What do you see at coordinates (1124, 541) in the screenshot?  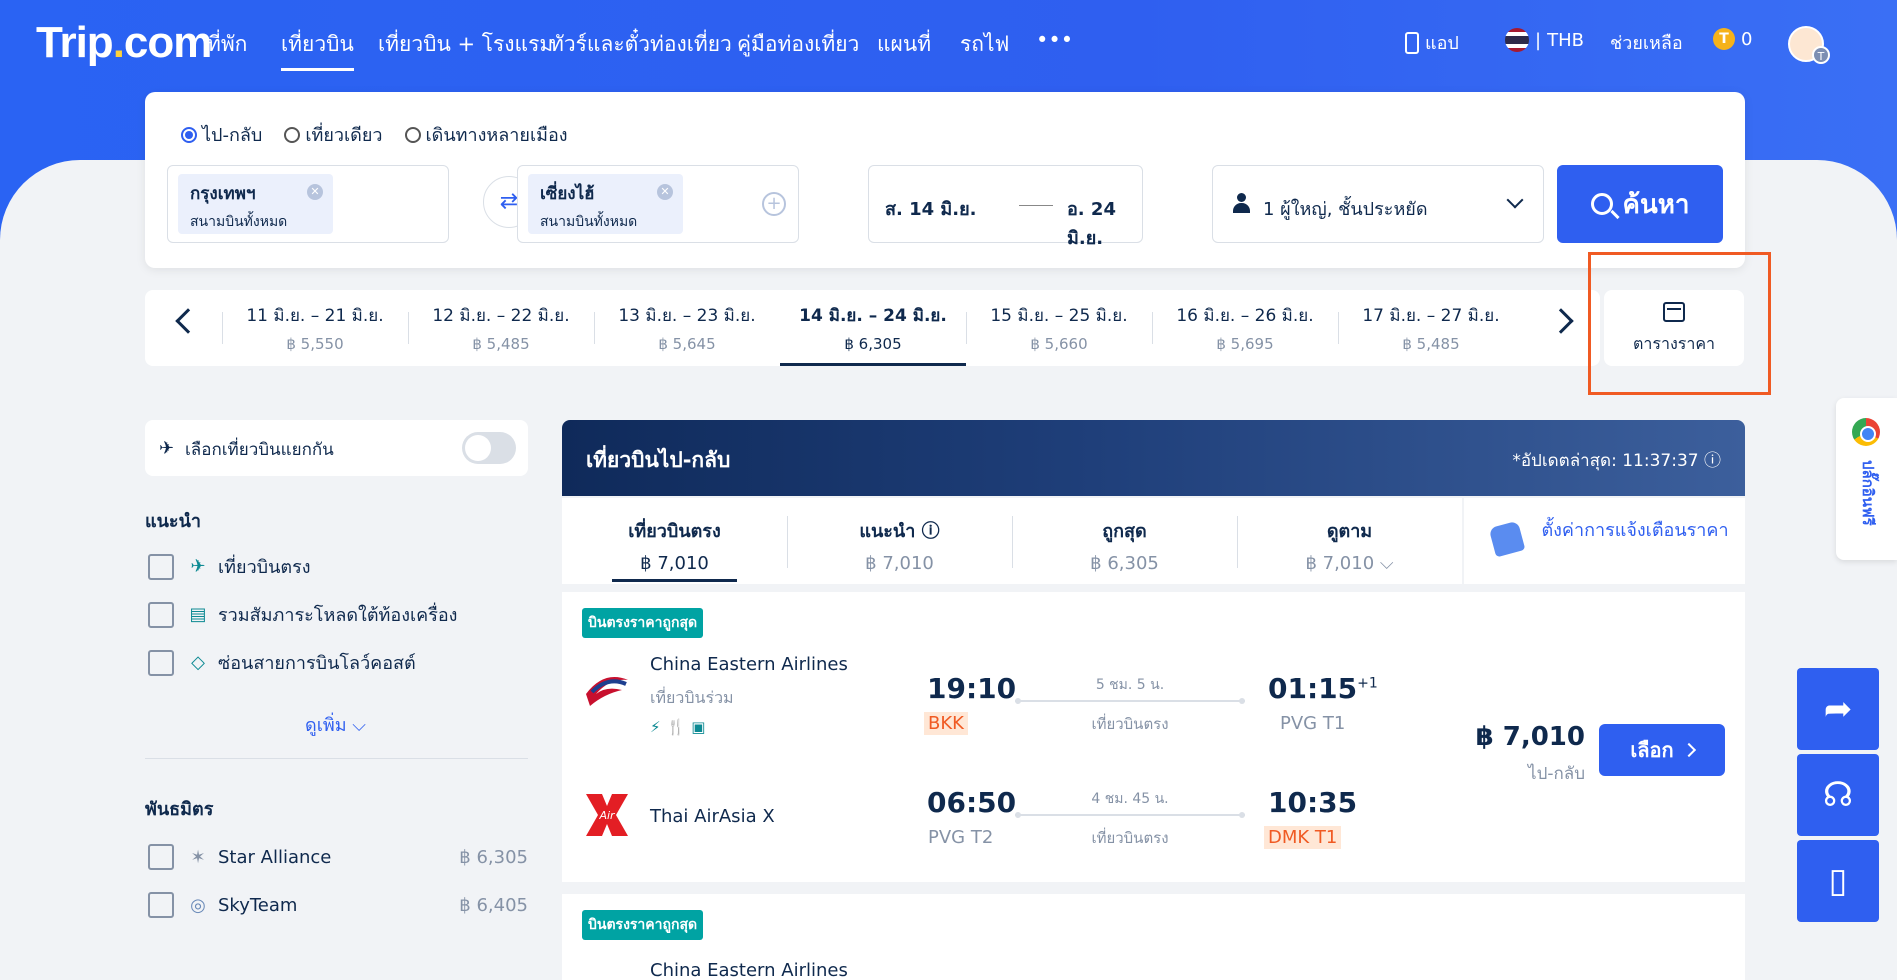 I see `tab-cheapest: ถูกสุด฿ 6,305` at bounding box center [1124, 541].